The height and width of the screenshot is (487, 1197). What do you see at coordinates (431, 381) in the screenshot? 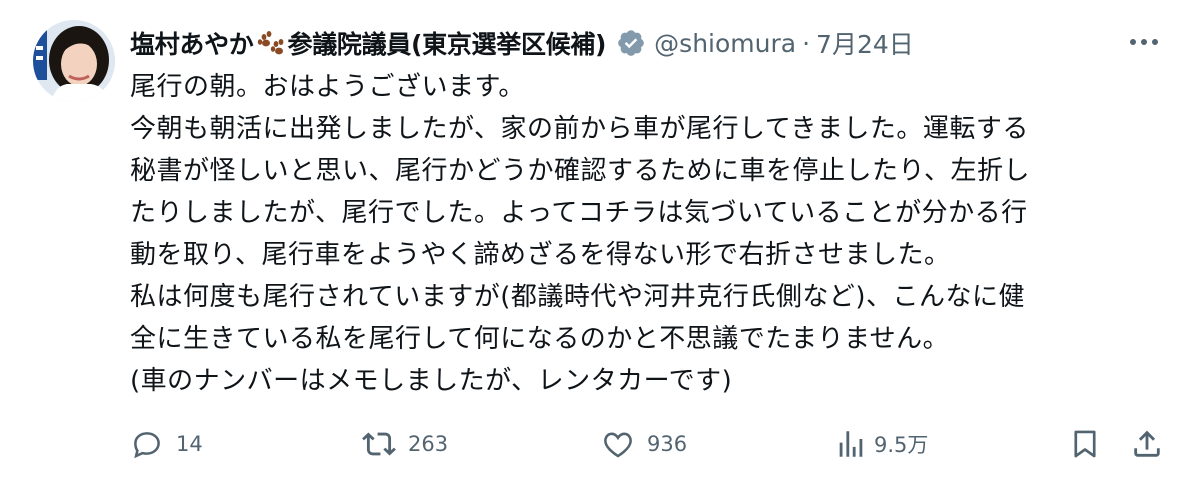
I see `post-line: (車のナンバーはメモしましたが、レンタカーです)` at bounding box center [431, 381].